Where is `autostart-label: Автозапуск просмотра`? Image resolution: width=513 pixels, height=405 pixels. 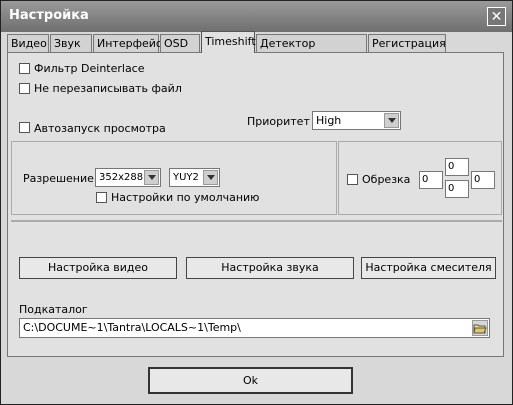
autostart-label: Автозапуск просмотра is located at coordinates (100, 128).